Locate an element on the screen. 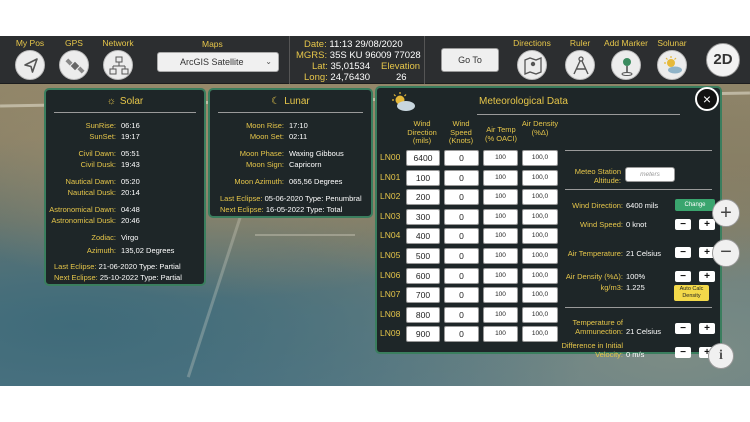 Image resolution: width=750 pixels, height=422 pixels. solunar-button: Solunar is located at coordinates (672, 59).